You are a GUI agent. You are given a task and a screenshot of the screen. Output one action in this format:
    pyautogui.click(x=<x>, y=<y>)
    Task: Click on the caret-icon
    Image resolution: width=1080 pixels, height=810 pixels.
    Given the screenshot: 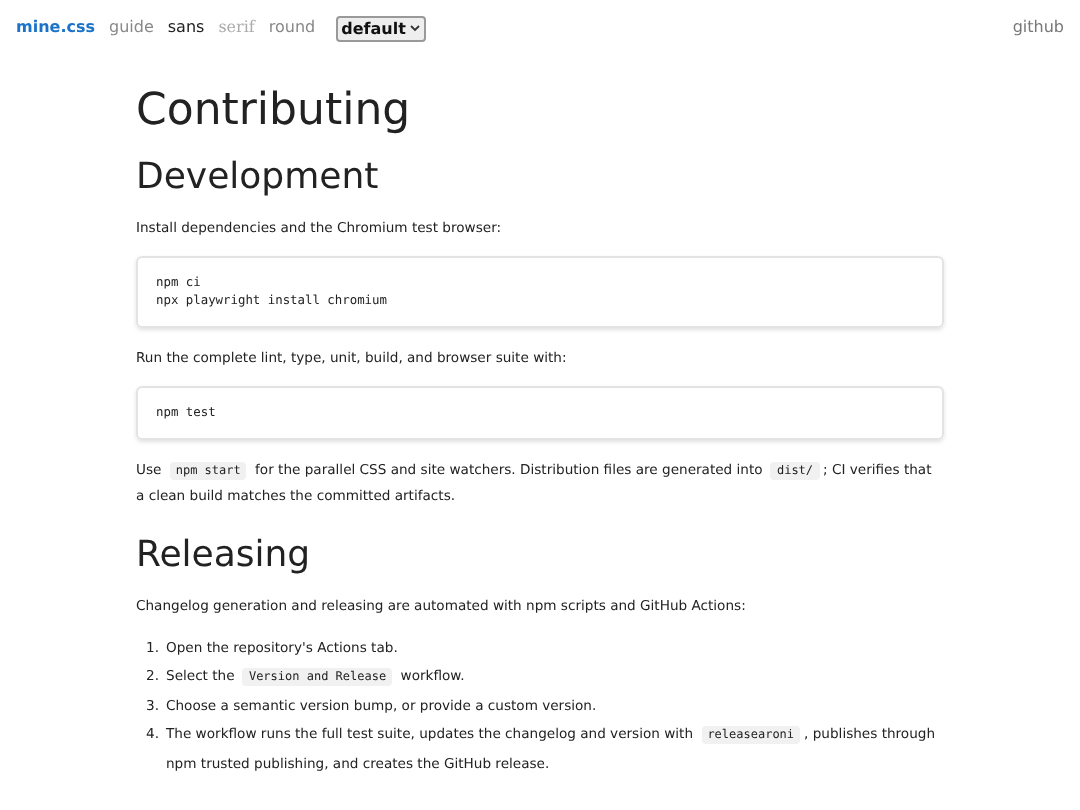 What is the action you would take?
    pyautogui.click(x=414, y=28)
    